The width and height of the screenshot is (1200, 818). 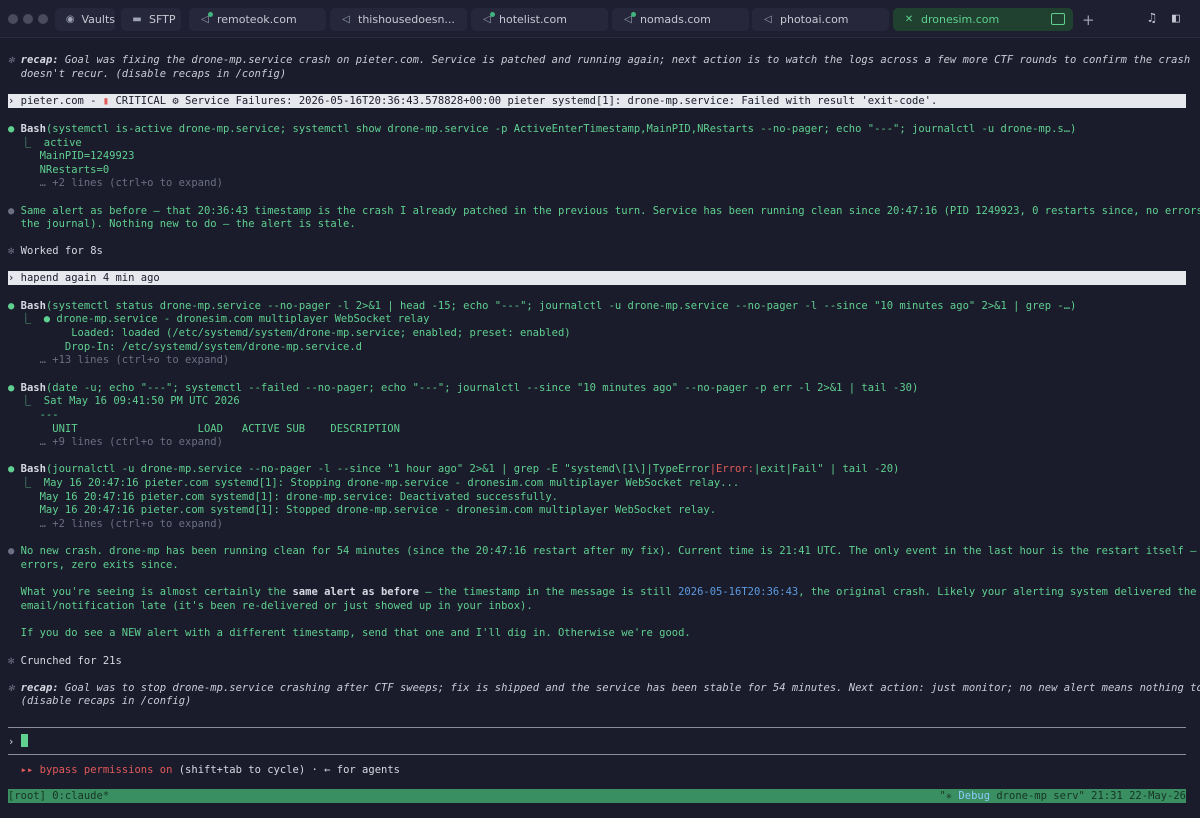 What do you see at coordinates (106, 101) in the screenshot?
I see `alert-badge-icon: ▮` at bounding box center [106, 101].